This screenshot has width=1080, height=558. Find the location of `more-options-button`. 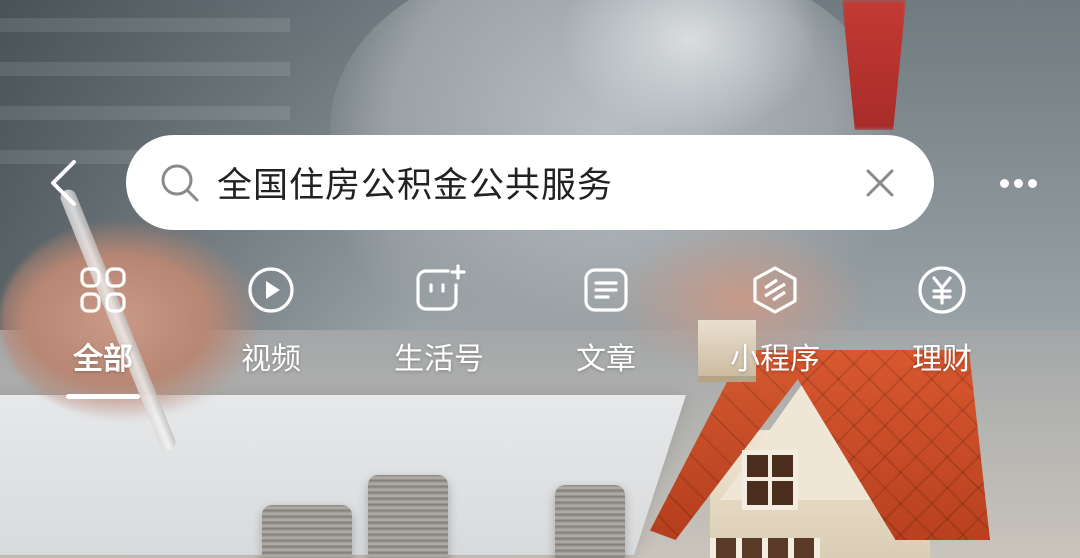

more-options-button is located at coordinates (1018, 183).